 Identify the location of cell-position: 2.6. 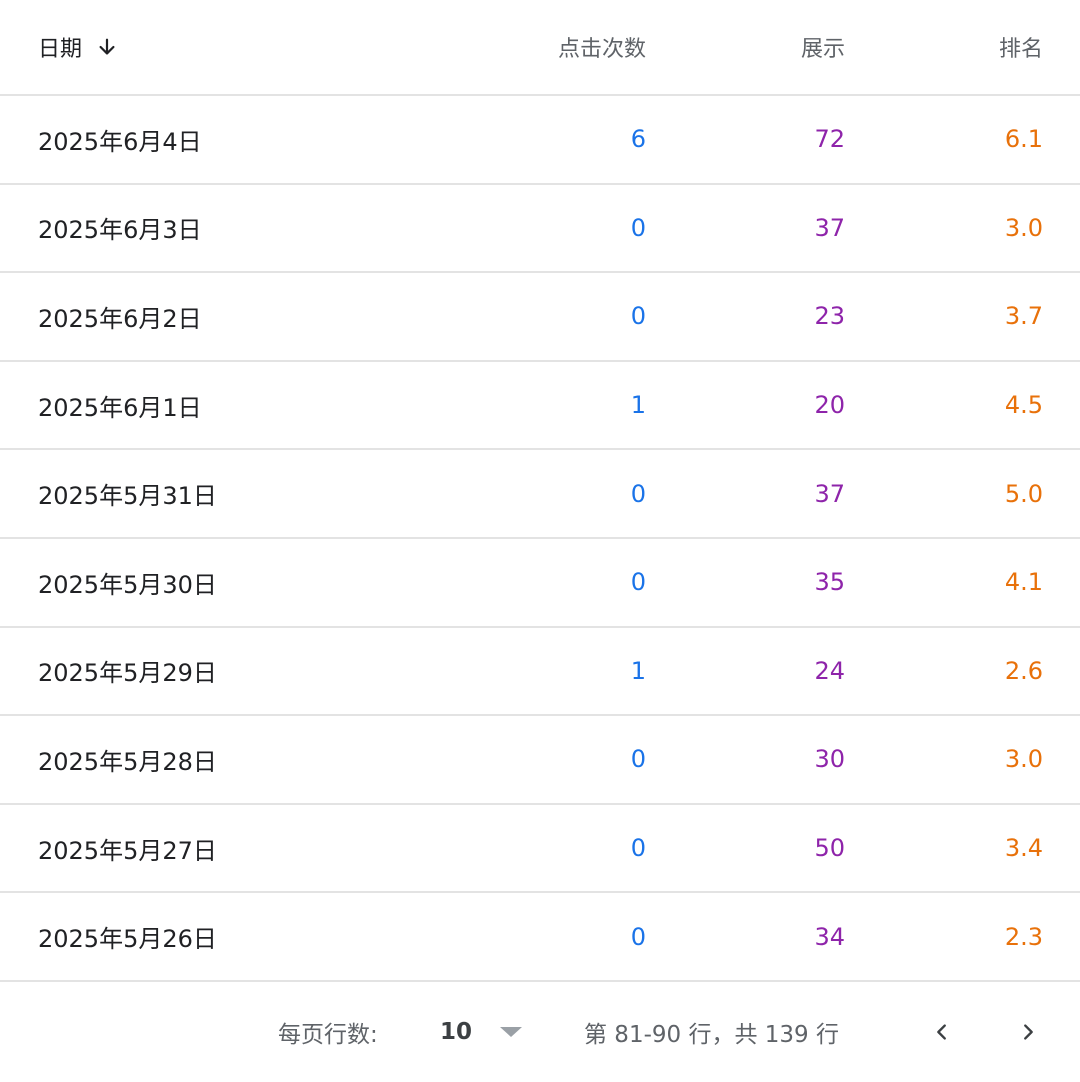
(1023, 670).